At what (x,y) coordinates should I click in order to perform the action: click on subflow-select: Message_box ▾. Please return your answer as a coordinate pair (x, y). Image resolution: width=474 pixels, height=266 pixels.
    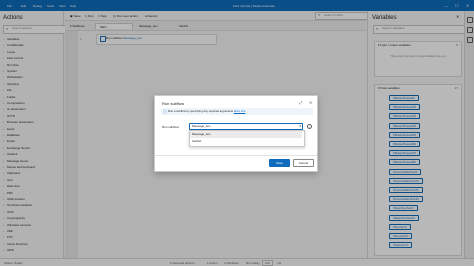
    Looking at the image, I should click on (246, 126).